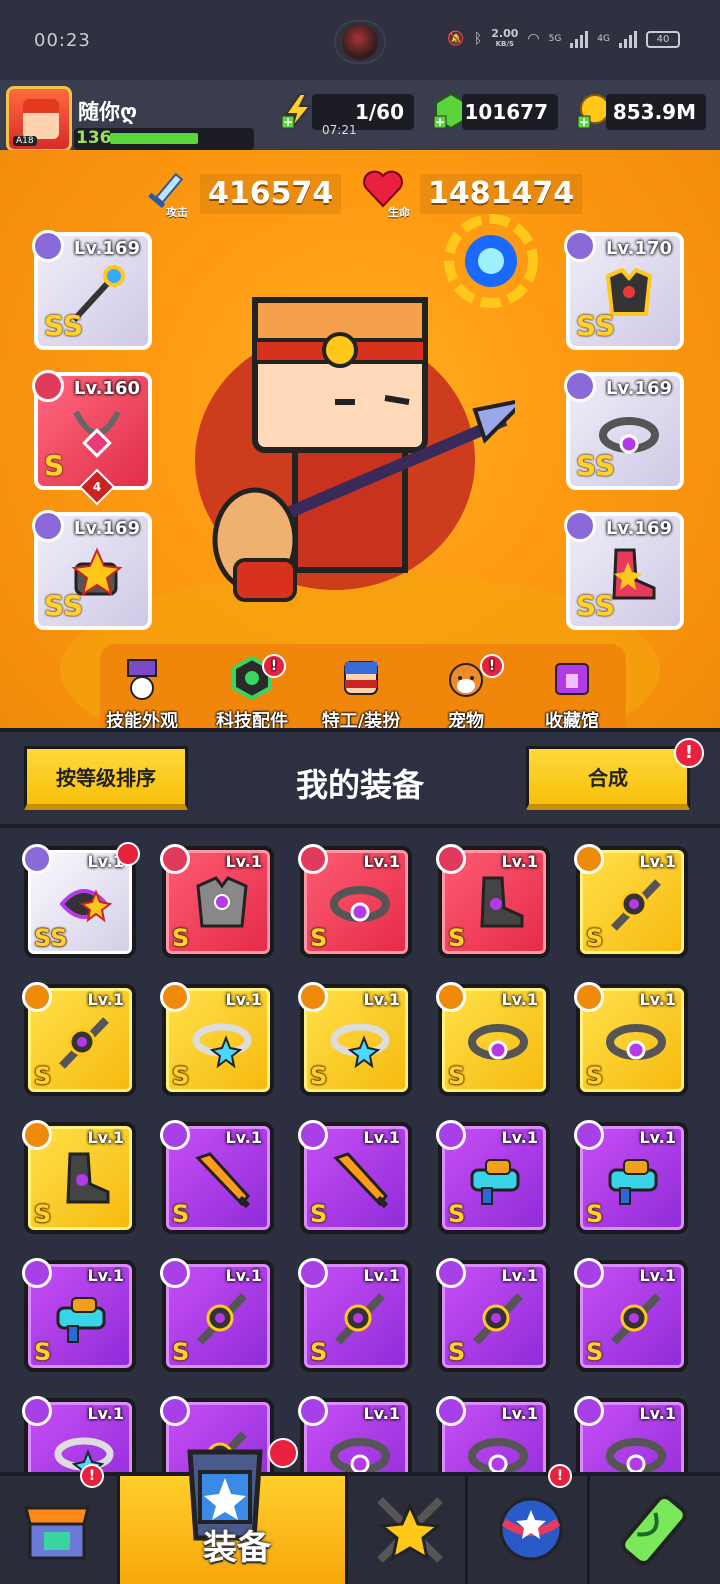  Describe the element at coordinates (271, 194) in the screenshot. I see `attack-value: 416574` at that location.